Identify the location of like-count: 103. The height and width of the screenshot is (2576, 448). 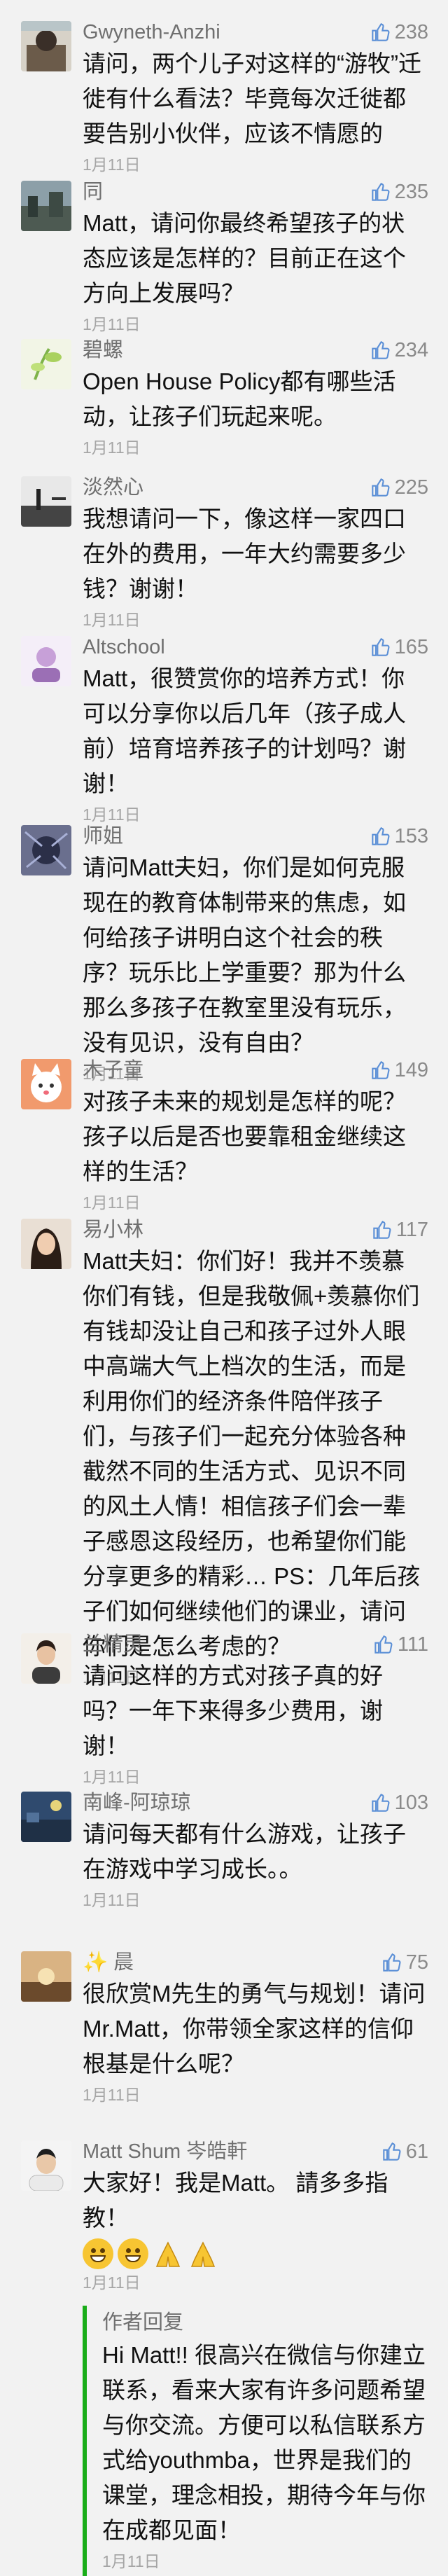
(411, 1803).